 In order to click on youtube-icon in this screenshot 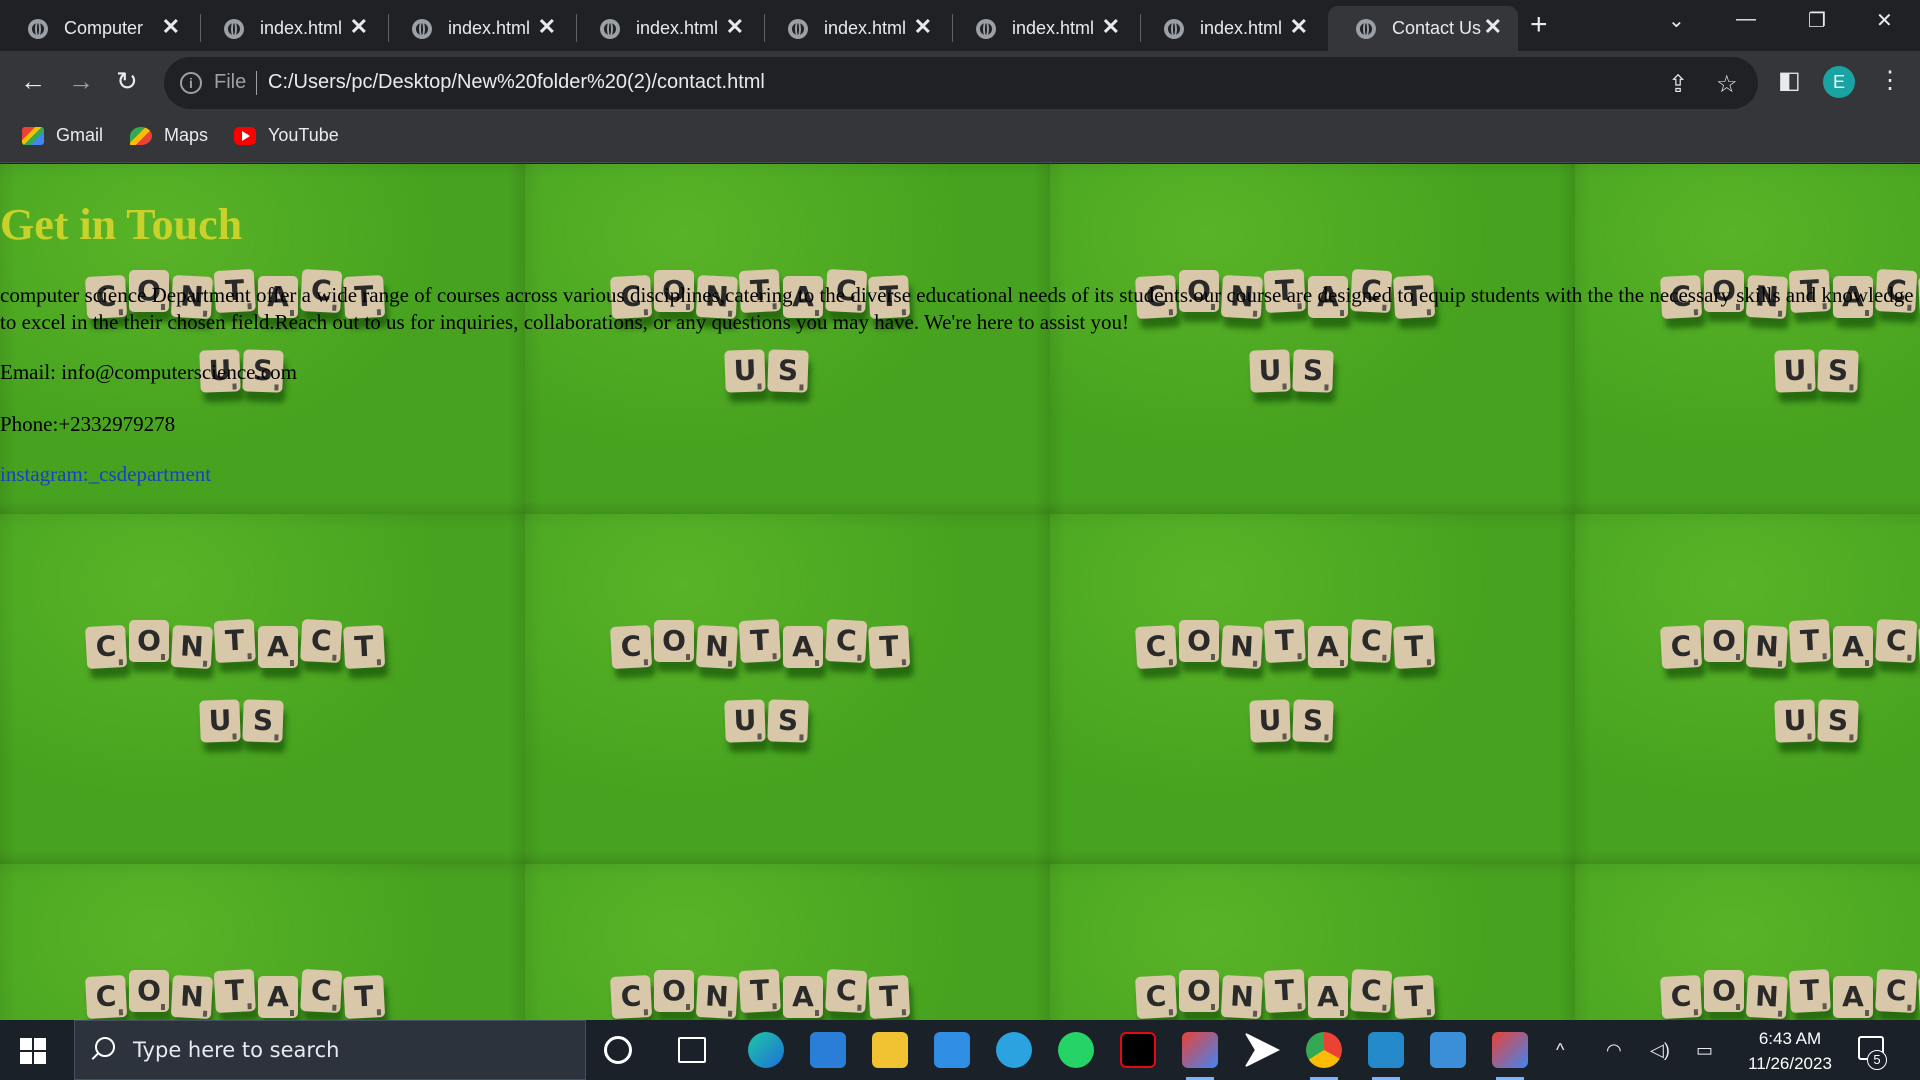, I will do `click(245, 135)`.